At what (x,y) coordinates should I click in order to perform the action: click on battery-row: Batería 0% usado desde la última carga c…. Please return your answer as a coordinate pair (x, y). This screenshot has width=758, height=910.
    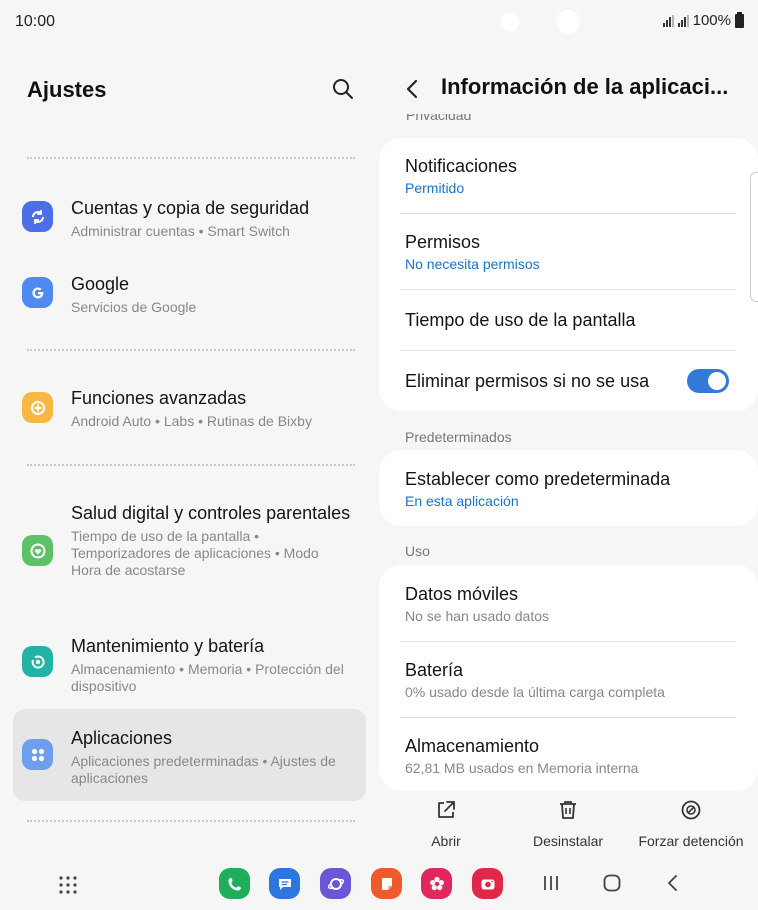
    Looking at the image, I should click on (570, 680).